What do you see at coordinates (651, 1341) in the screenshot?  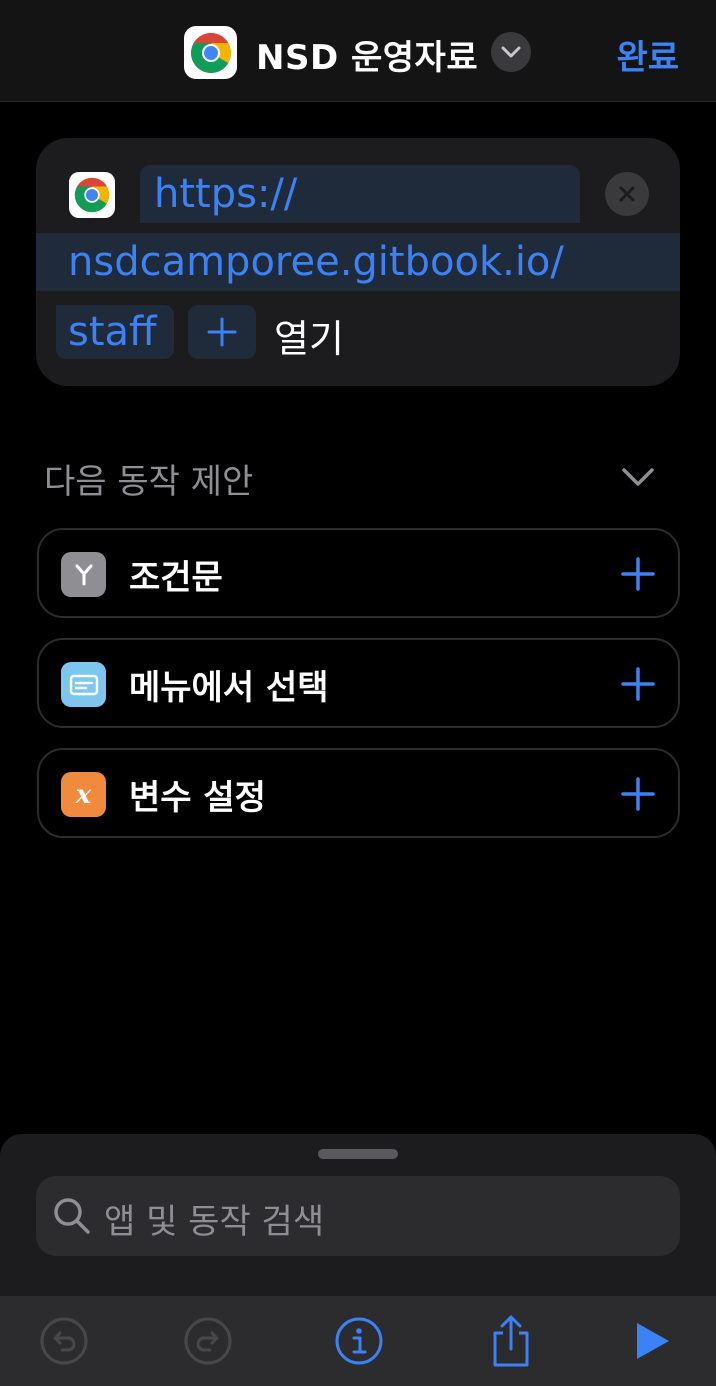 I see `play-icon` at bounding box center [651, 1341].